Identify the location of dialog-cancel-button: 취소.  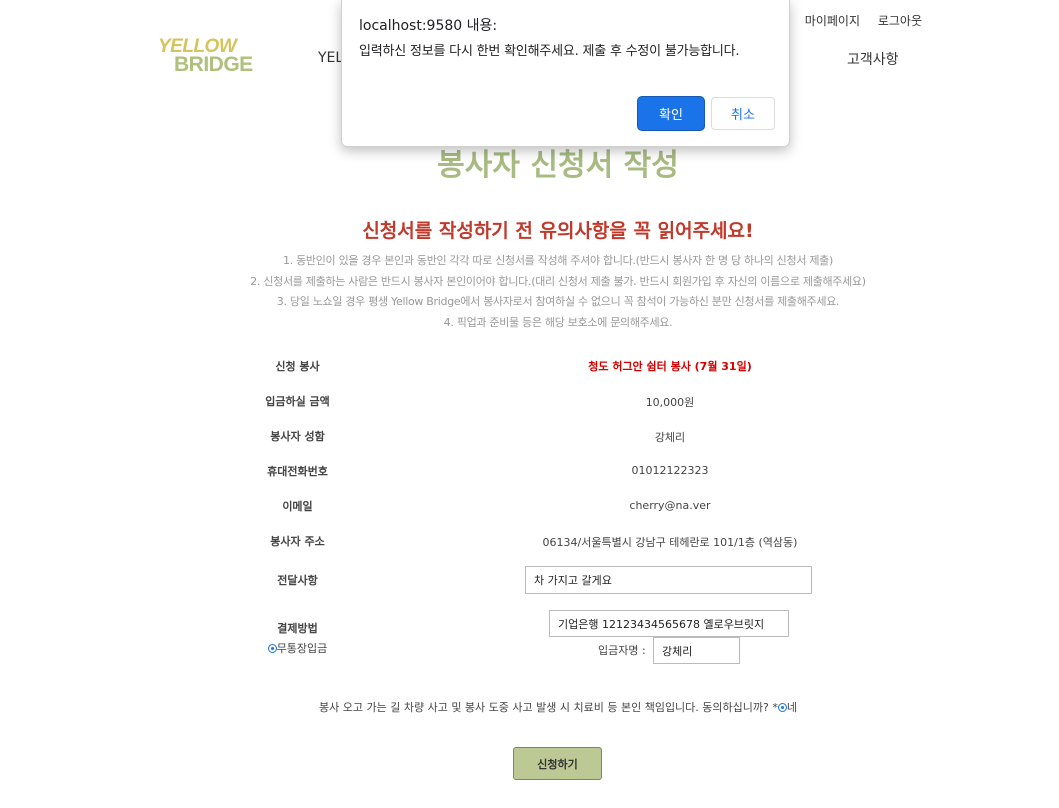
(743, 113).